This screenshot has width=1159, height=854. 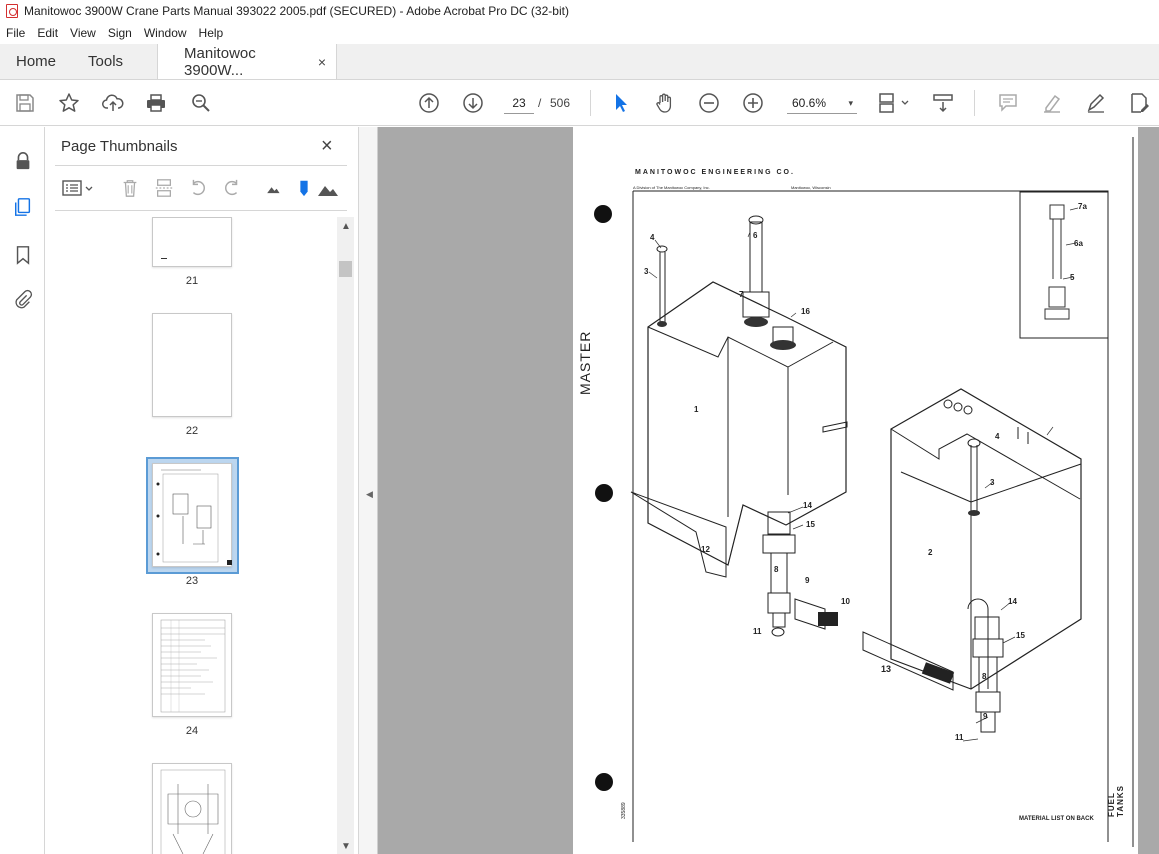 What do you see at coordinates (23, 161) in the screenshot?
I see `lock-icon` at bounding box center [23, 161].